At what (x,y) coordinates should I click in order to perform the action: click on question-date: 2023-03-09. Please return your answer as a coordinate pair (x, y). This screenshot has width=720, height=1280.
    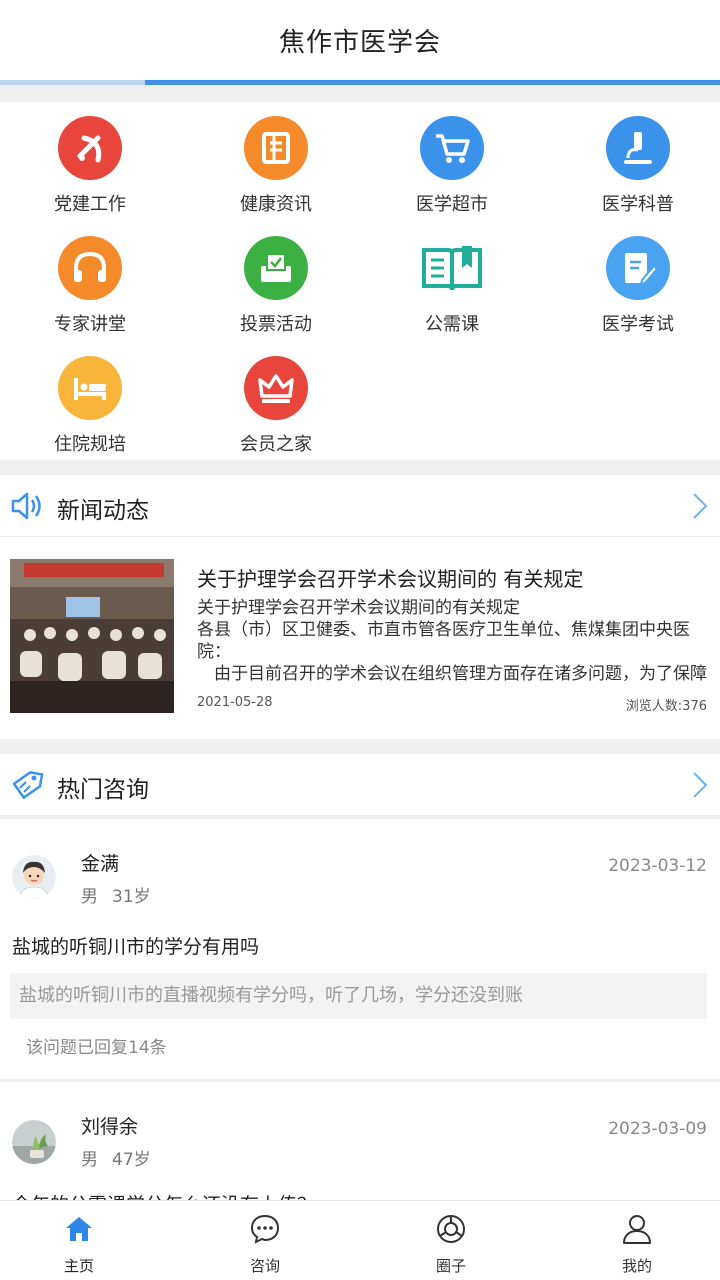
    Looking at the image, I should click on (657, 1129).